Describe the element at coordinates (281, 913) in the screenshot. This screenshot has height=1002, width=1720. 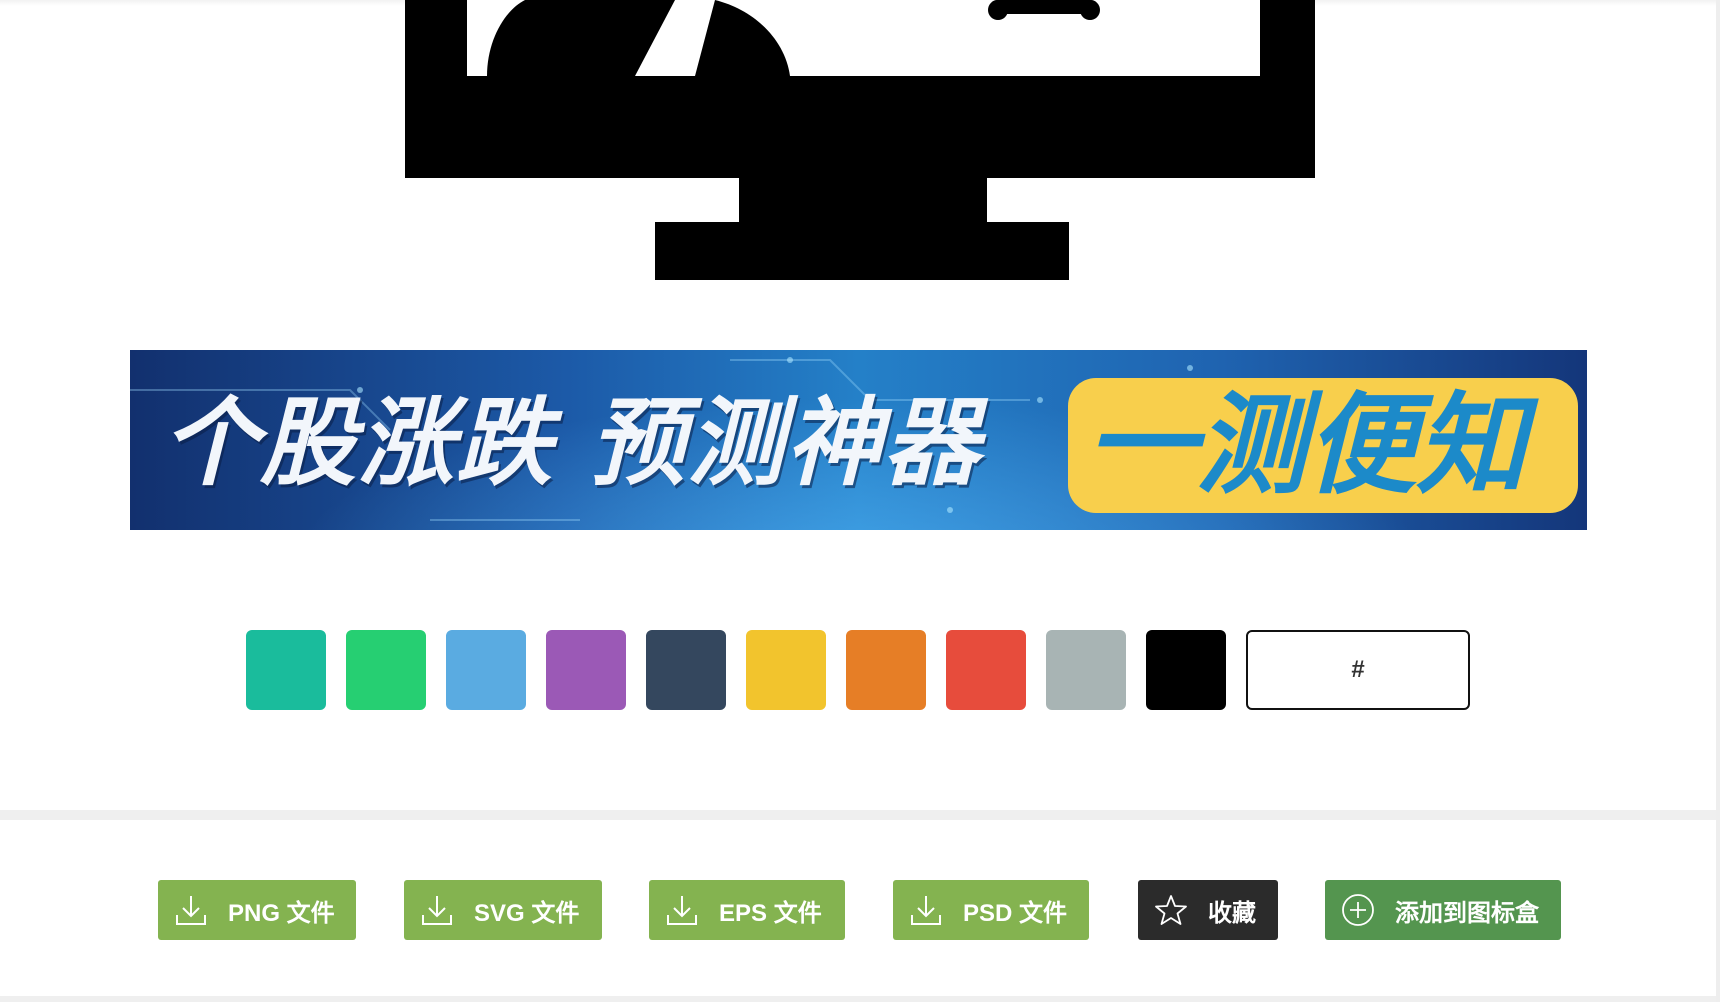
I see `png-download-label: PNG 文件` at that location.